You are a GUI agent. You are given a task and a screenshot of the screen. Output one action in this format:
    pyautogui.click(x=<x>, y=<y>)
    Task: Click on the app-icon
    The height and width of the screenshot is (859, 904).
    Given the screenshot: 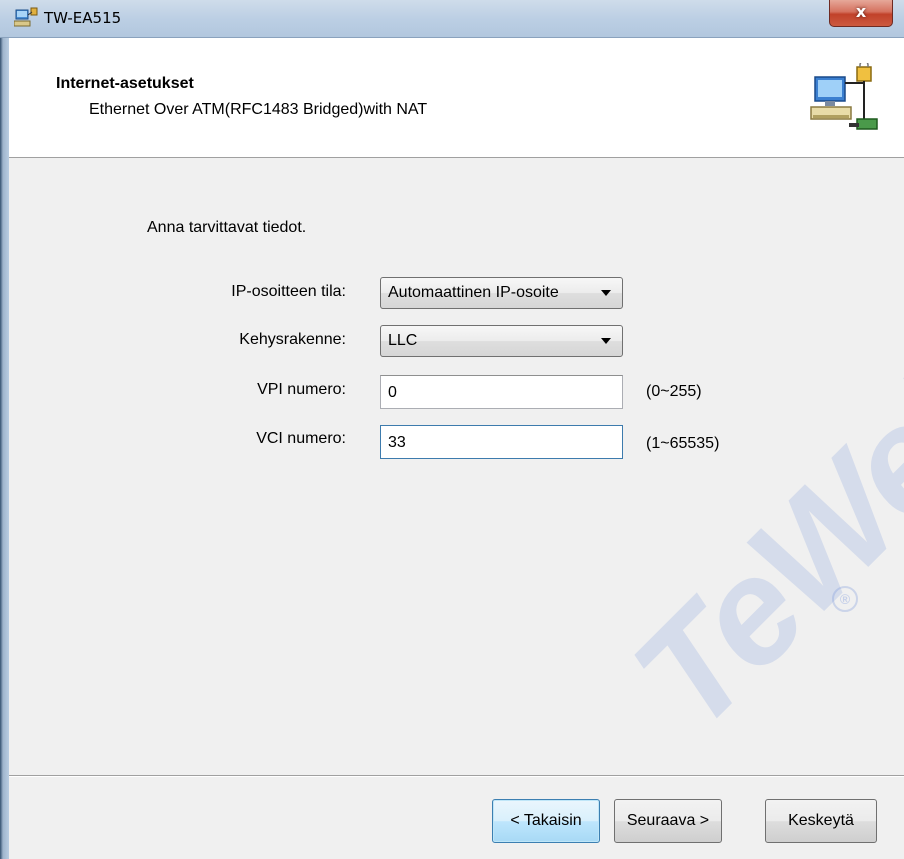 What is the action you would take?
    pyautogui.click(x=26, y=17)
    